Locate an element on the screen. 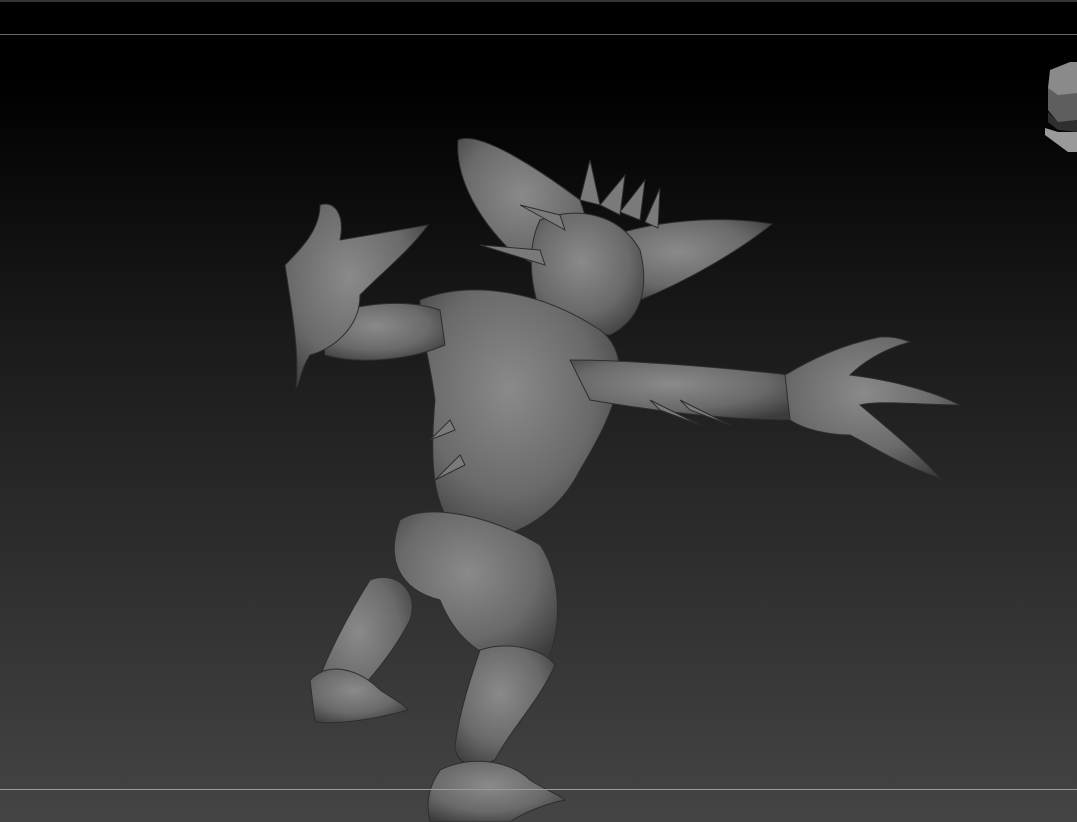 Image resolution: width=1077 pixels, height=822 pixels. right-foot is located at coordinates (497, 791).